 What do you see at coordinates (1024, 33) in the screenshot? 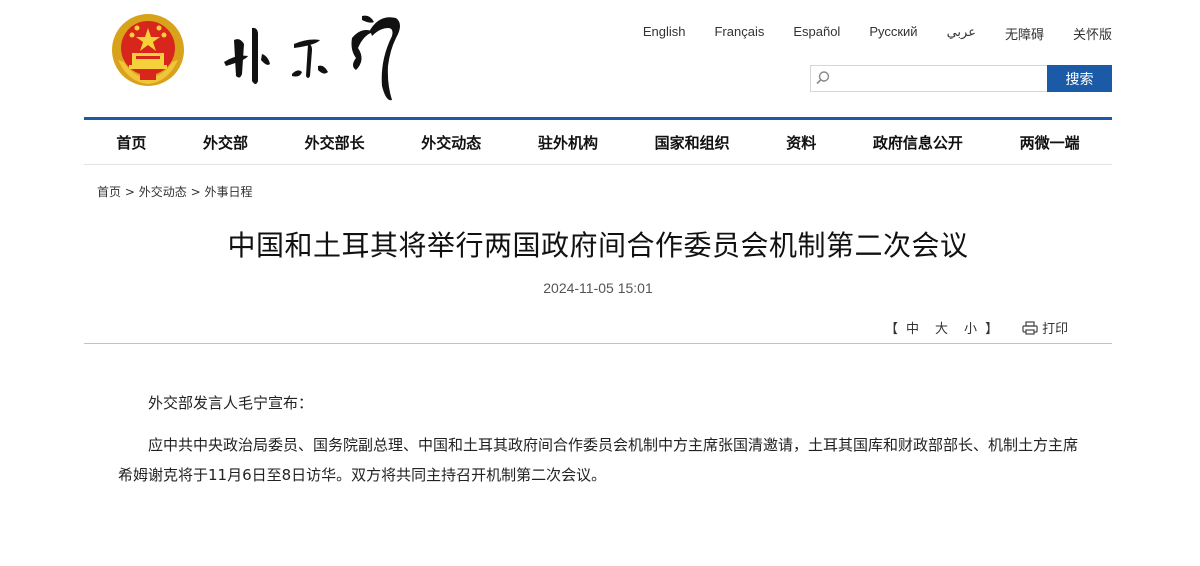
I see `accessibility-link: 无障碍` at bounding box center [1024, 33].